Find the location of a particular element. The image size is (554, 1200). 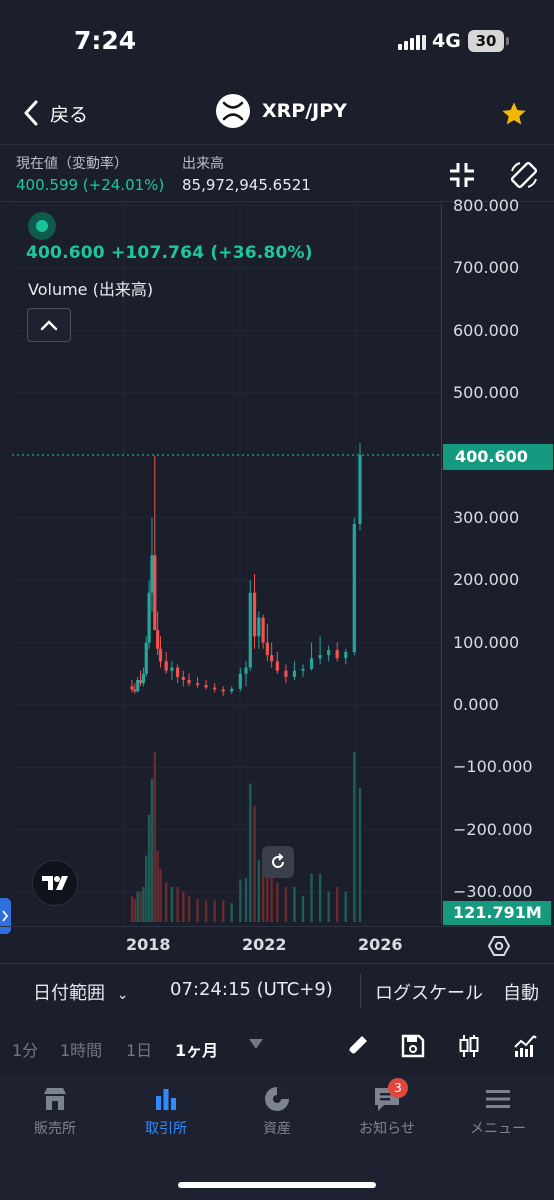

save-icon is located at coordinates (413, 1046).